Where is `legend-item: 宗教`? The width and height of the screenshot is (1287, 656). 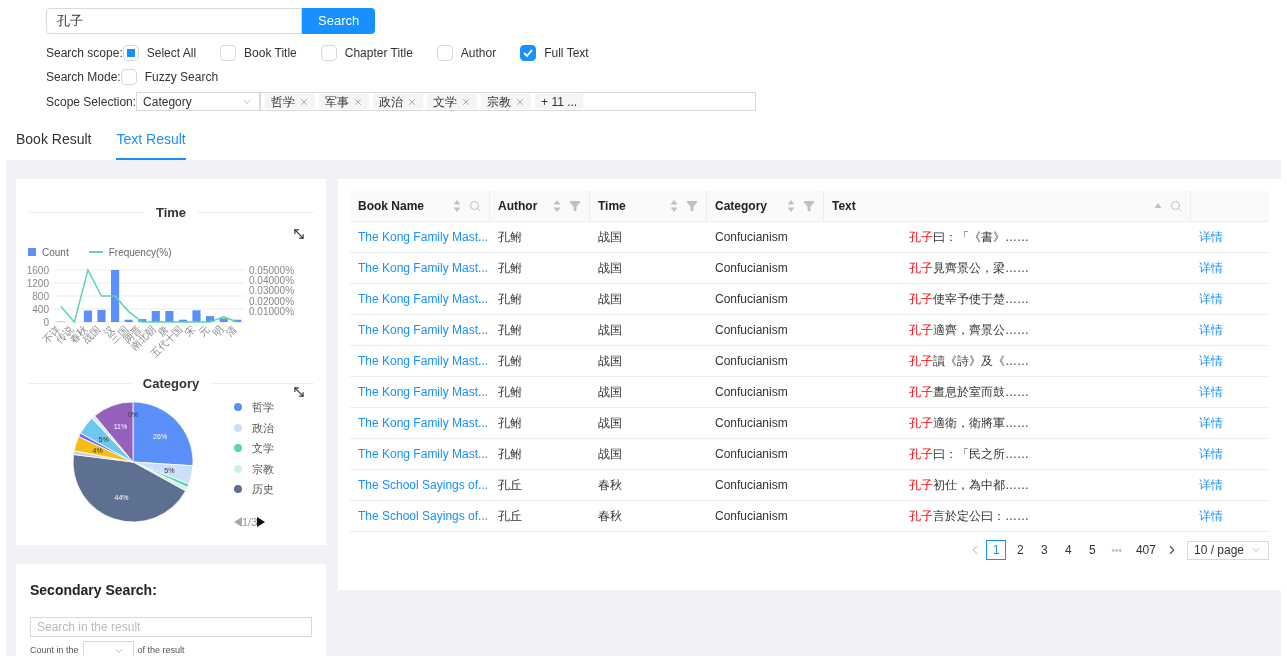
legend-item: 宗教 is located at coordinates (254, 468).